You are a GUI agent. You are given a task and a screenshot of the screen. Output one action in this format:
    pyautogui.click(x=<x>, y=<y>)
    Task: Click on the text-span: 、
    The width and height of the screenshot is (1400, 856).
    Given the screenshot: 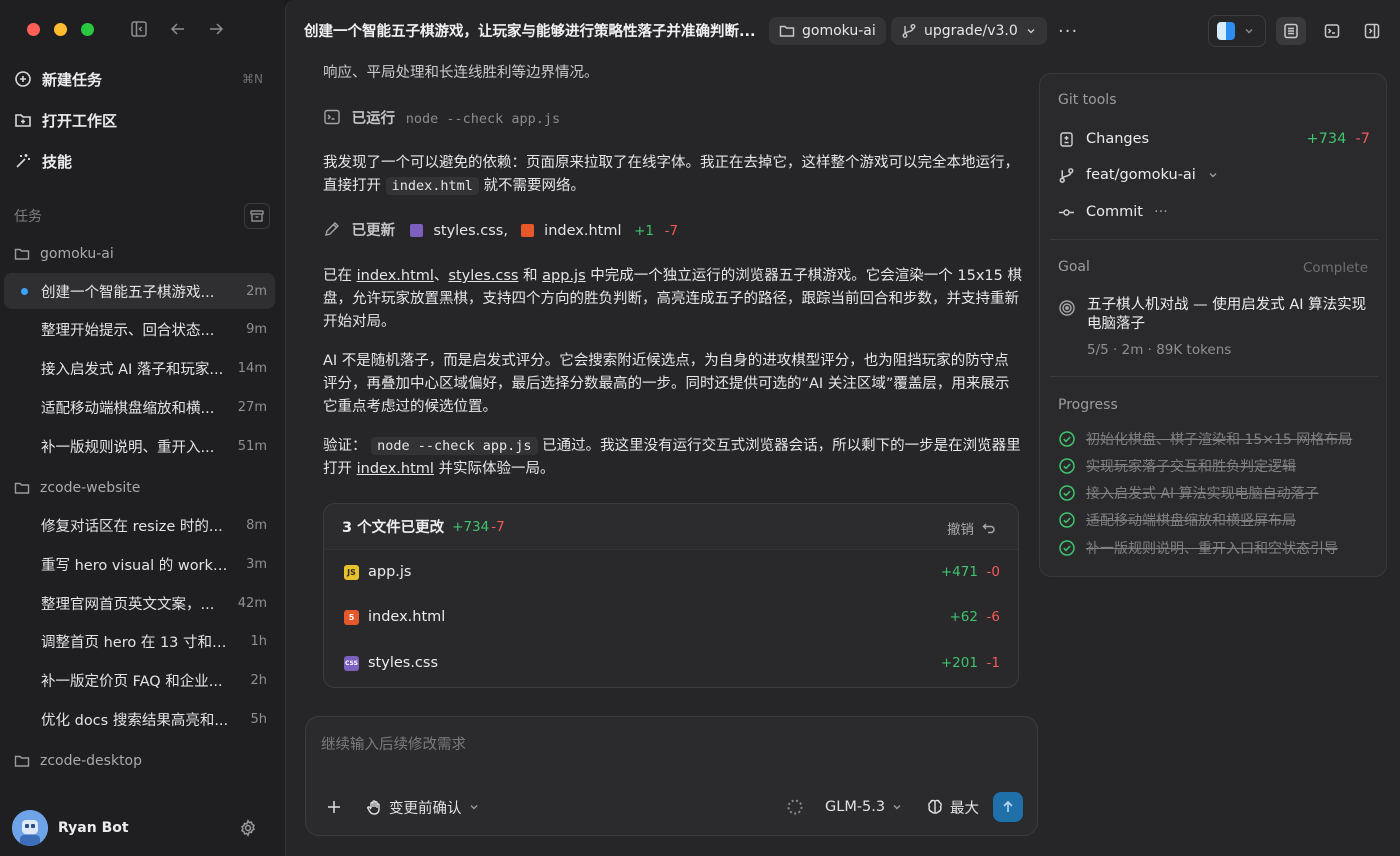 What is the action you would take?
    pyautogui.click(x=441, y=276)
    